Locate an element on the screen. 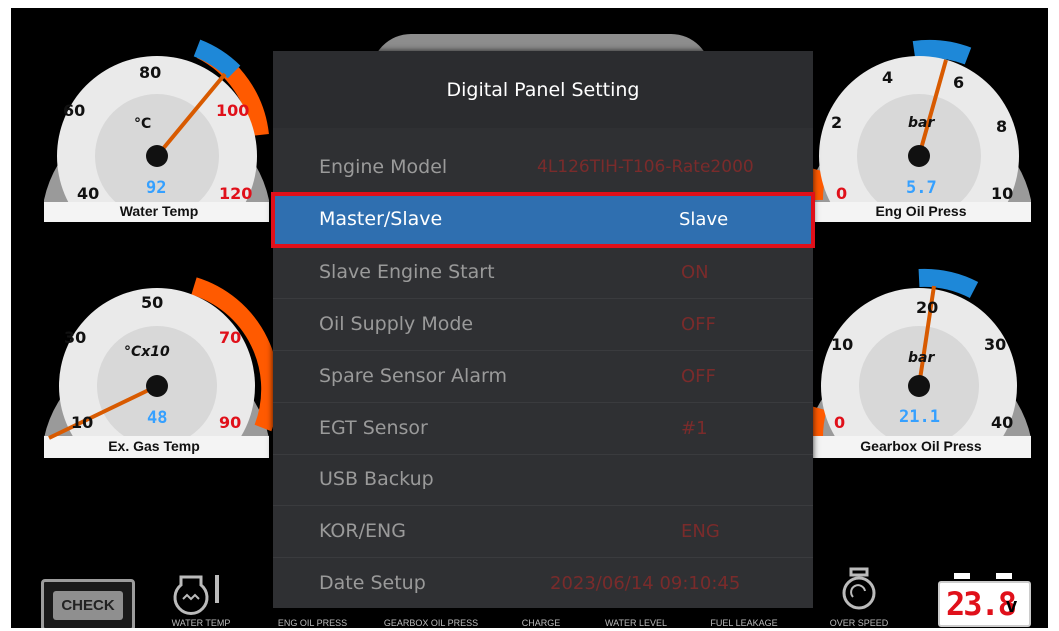 The width and height of the screenshot is (1059, 631). water-temp-tick-40: 40 is located at coordinates (88, 193).